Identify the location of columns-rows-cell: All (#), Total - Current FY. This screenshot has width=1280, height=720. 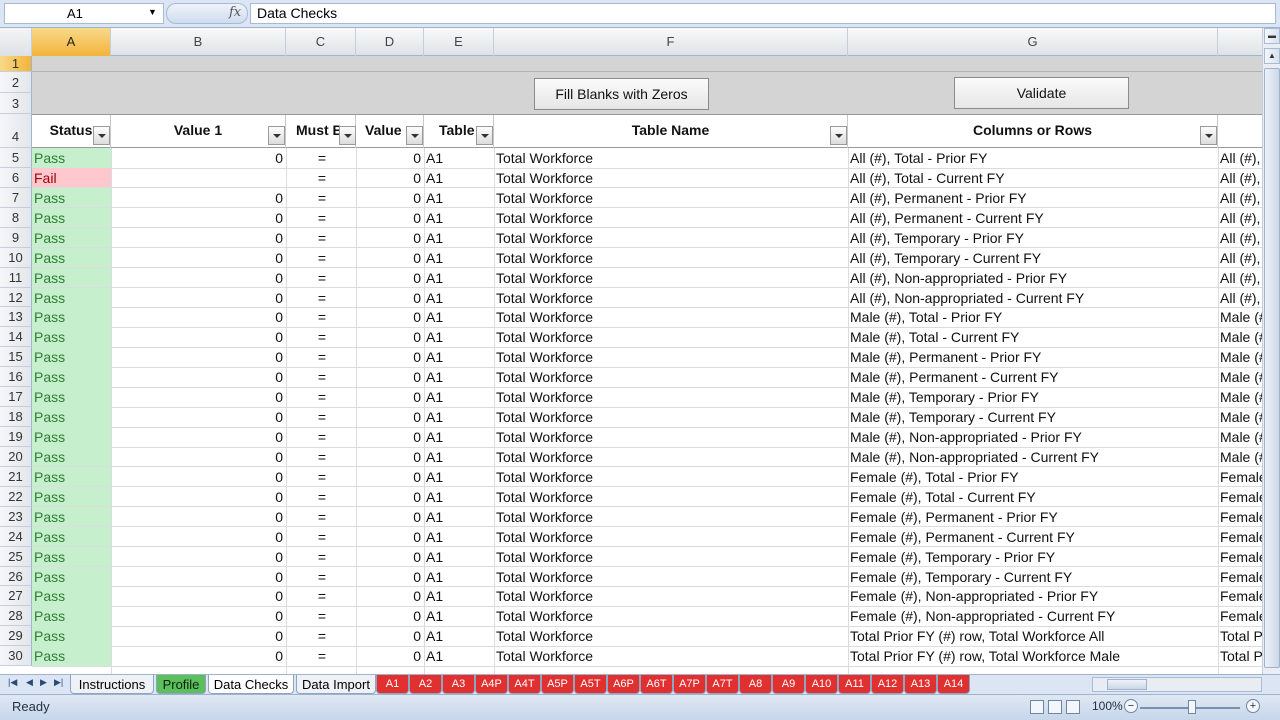
(1033, 178).